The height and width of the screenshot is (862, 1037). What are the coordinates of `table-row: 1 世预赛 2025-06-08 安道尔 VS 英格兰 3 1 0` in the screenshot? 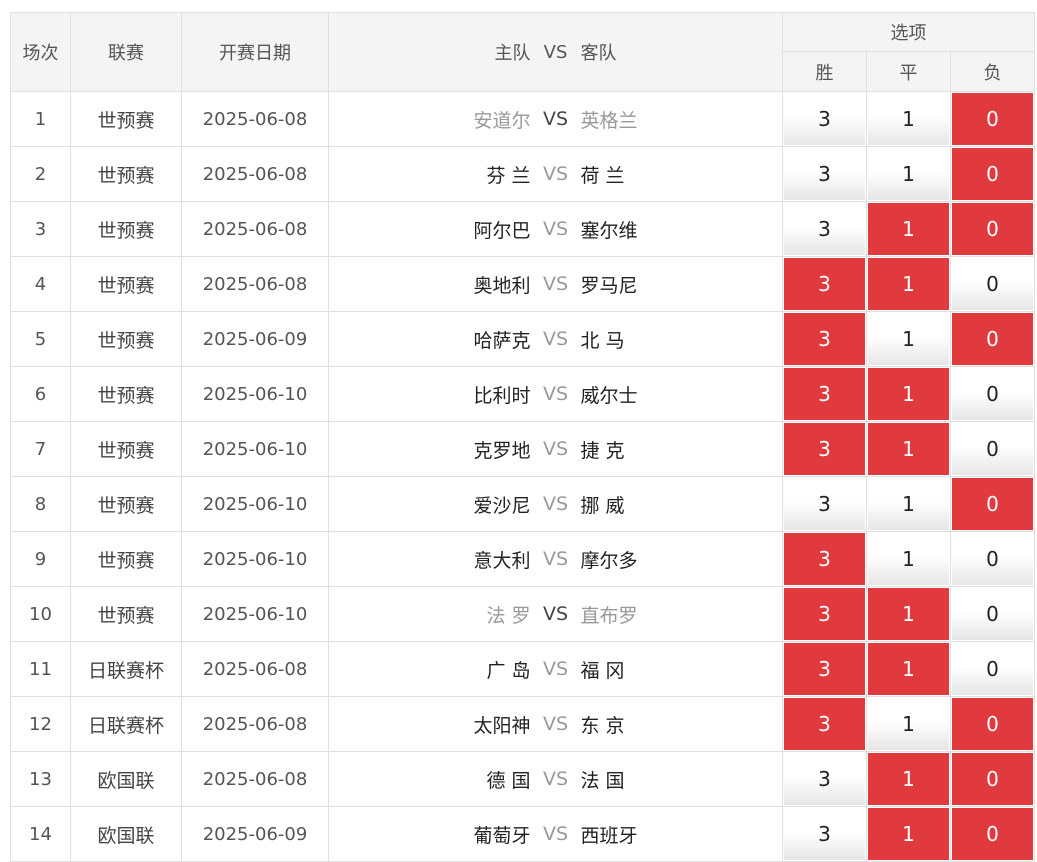 It's located at (523, 119).